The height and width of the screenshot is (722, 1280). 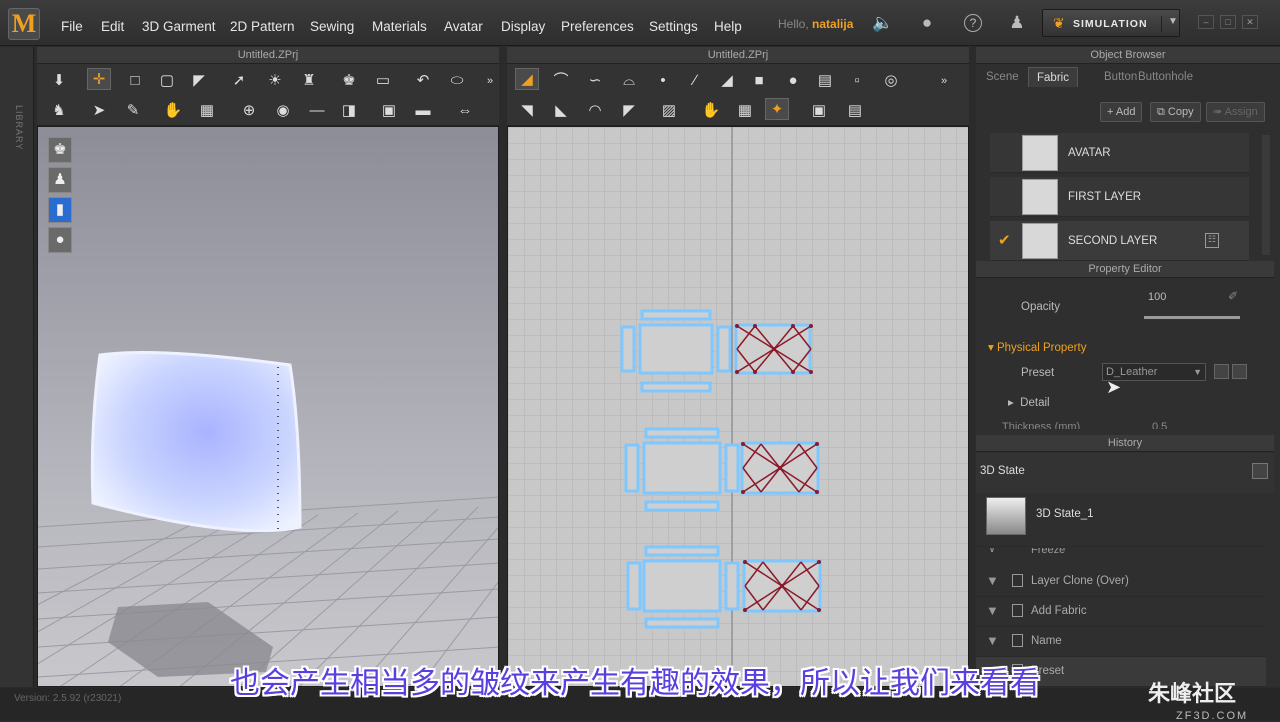 What do you see at coordinates (597, 26) in the screenshot?
I see `menu-preferences: Preferences` at bounding box center [597, 26].